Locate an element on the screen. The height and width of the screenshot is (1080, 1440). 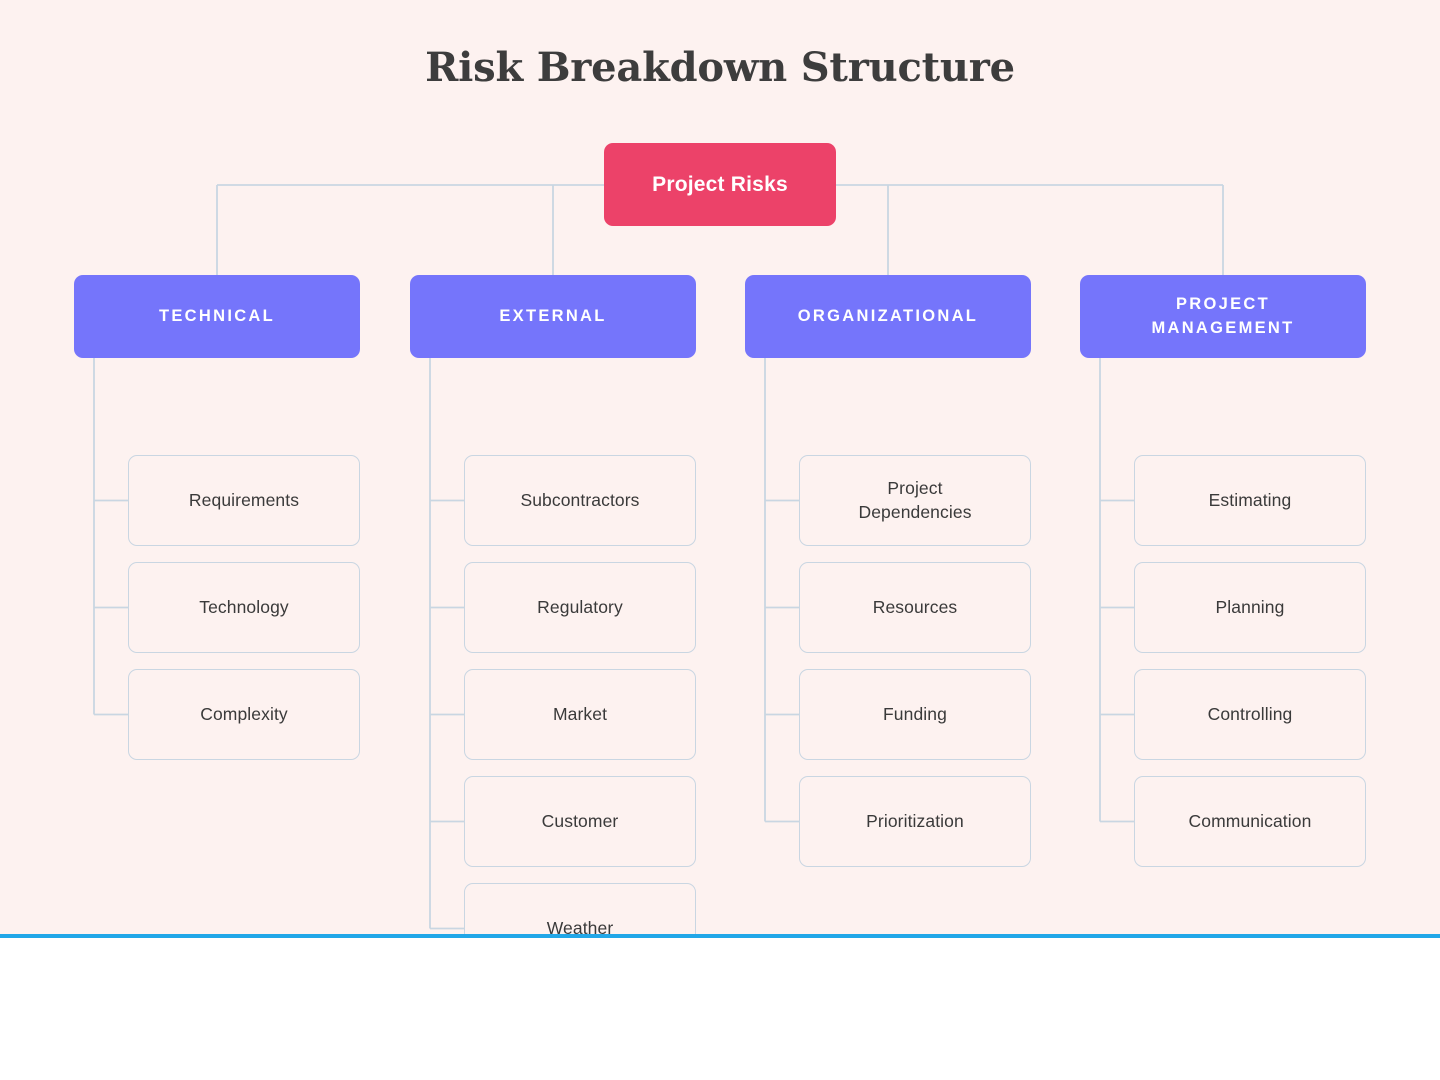
child-box: Project Dependencies is located at coordinates (915, 500).